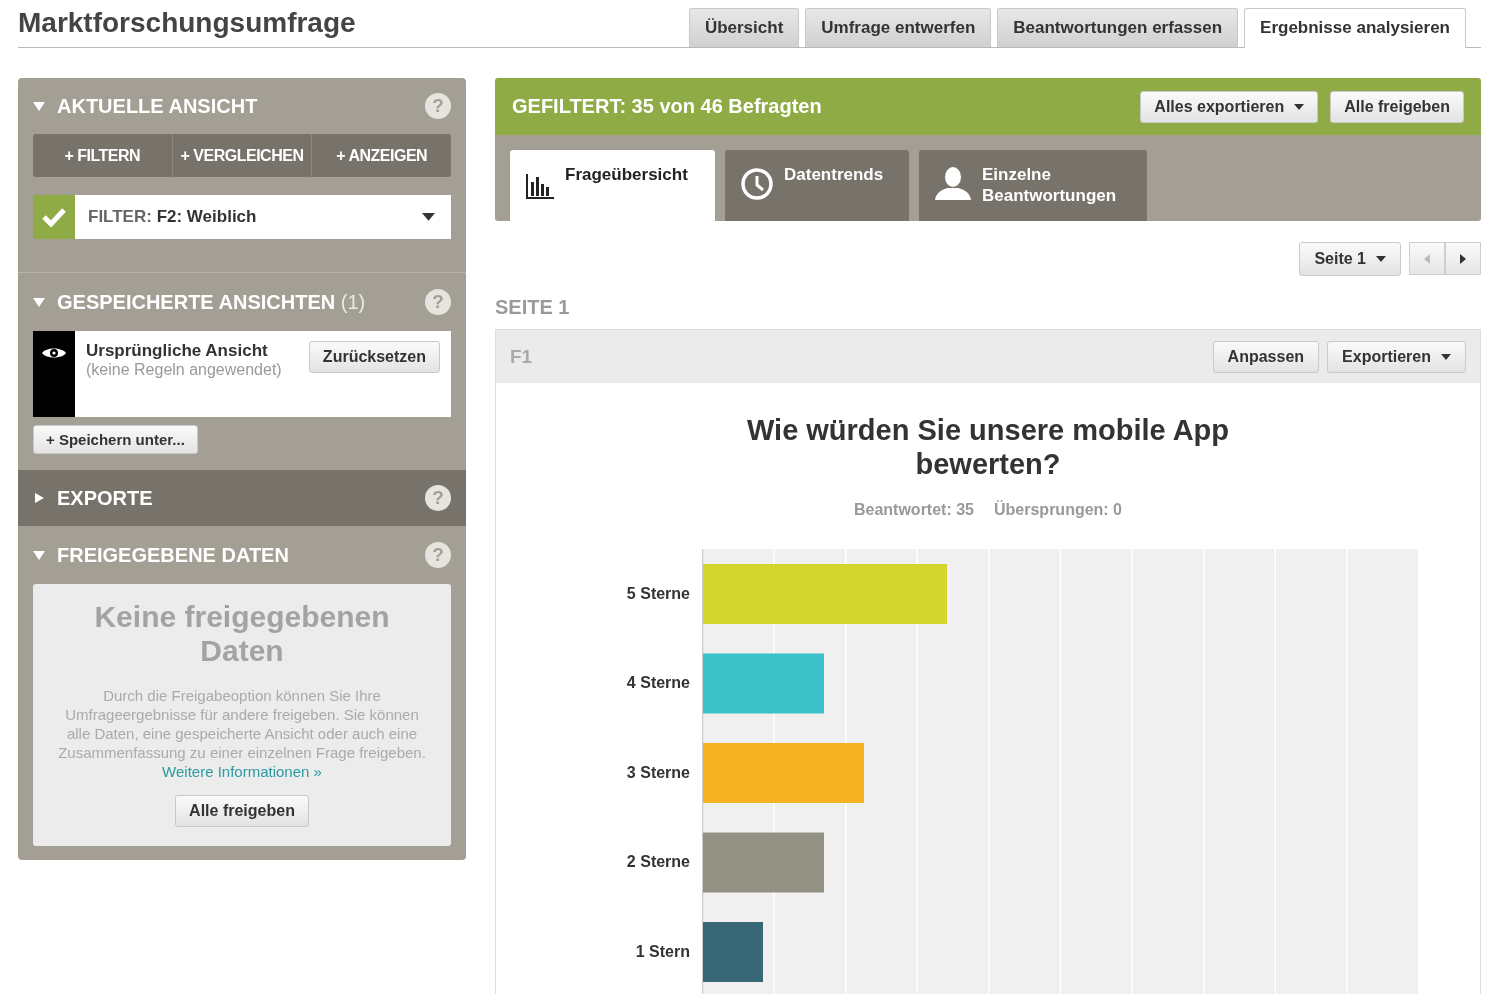 The image size is (1492, 994). I want to click on filter-dropdown: FILTER: F2: Weiblich, so click(242, 217).